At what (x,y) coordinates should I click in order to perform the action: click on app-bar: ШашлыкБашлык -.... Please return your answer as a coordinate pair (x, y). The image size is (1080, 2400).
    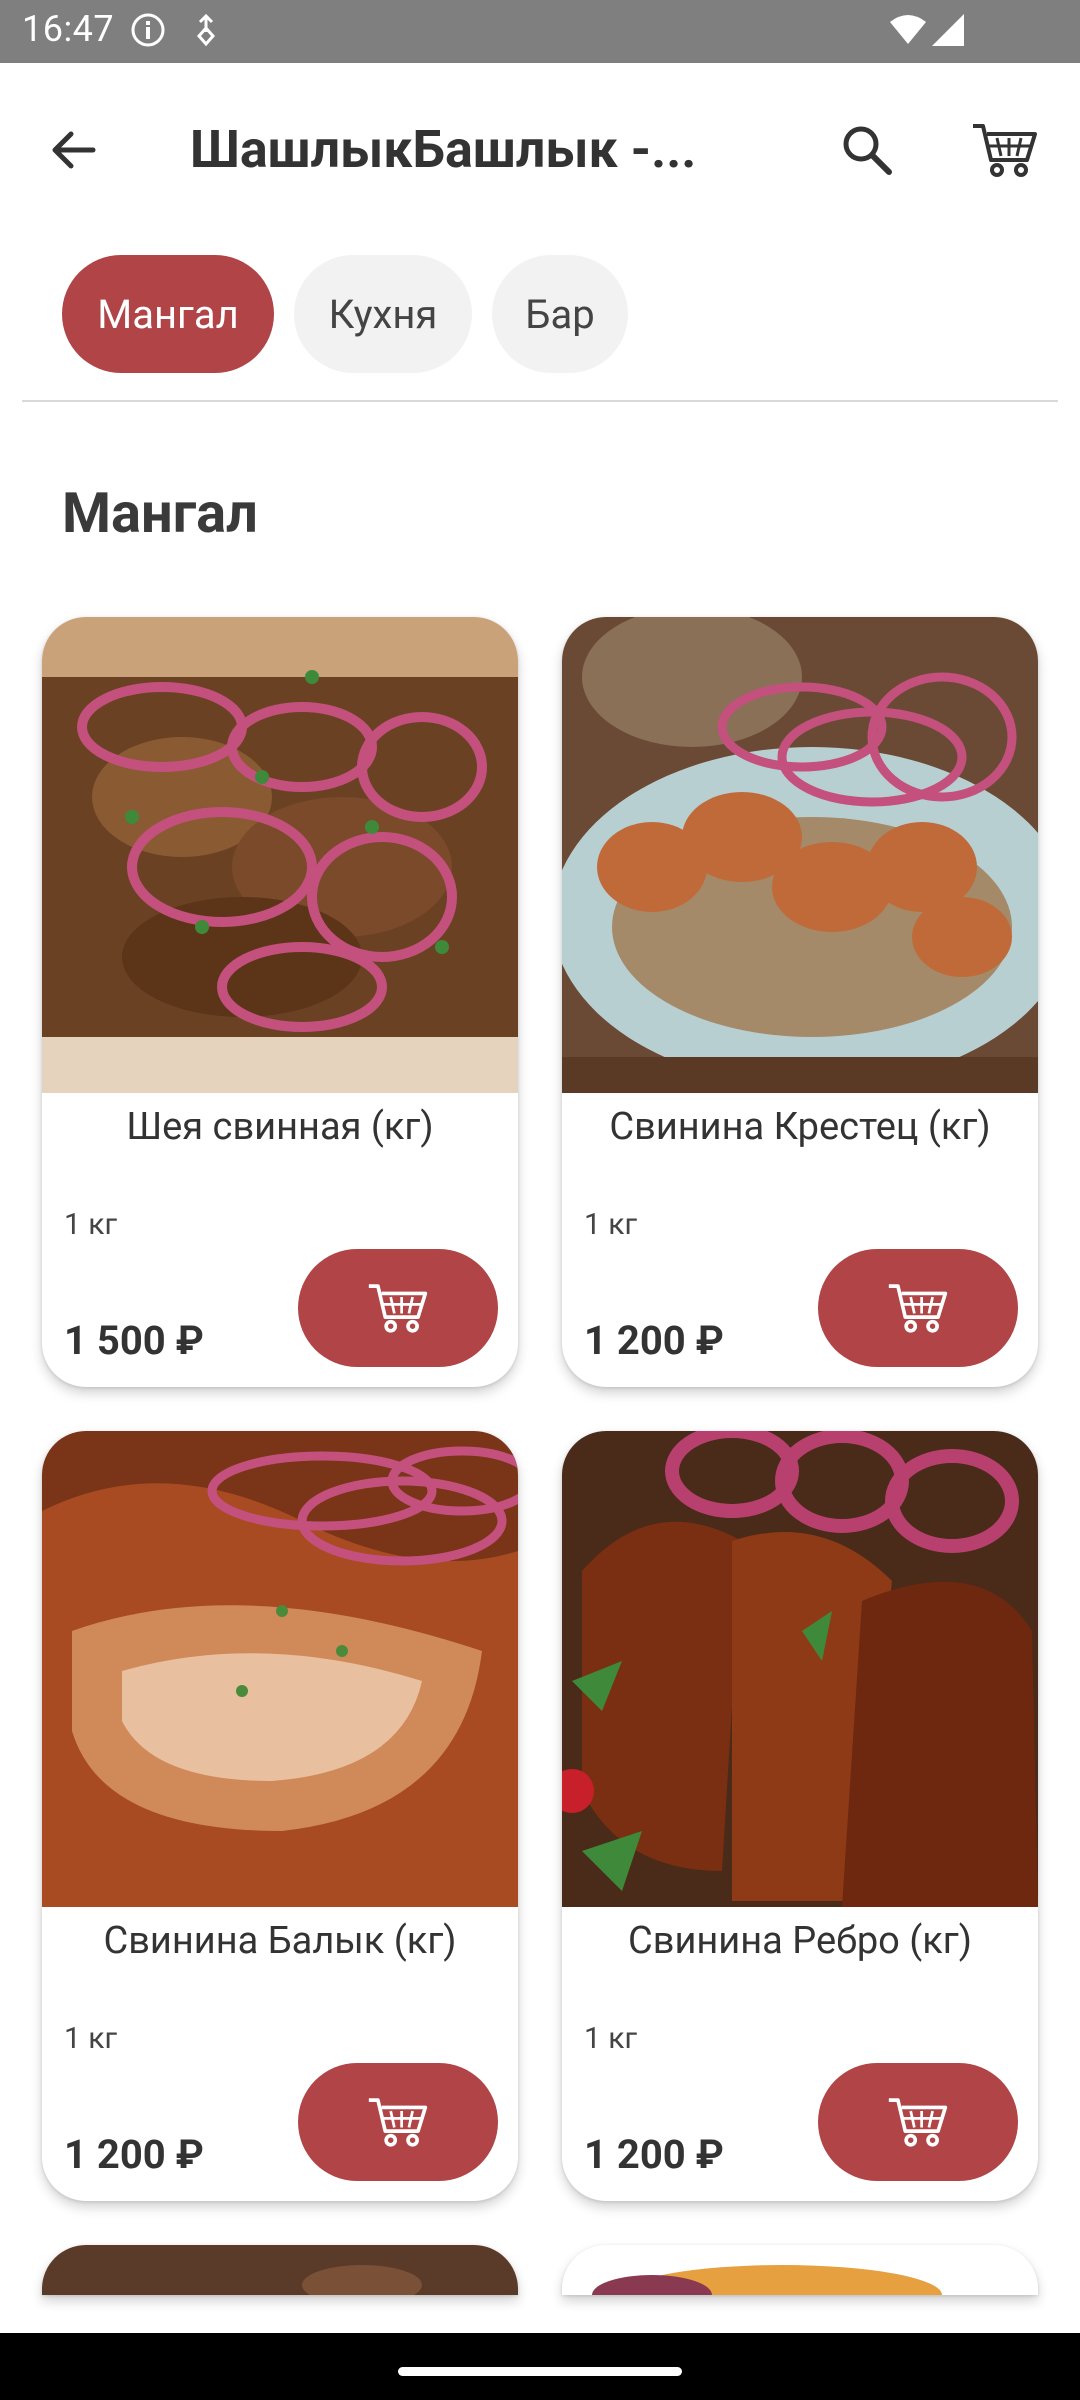
    Looking at the image, I should click on (540, 138).